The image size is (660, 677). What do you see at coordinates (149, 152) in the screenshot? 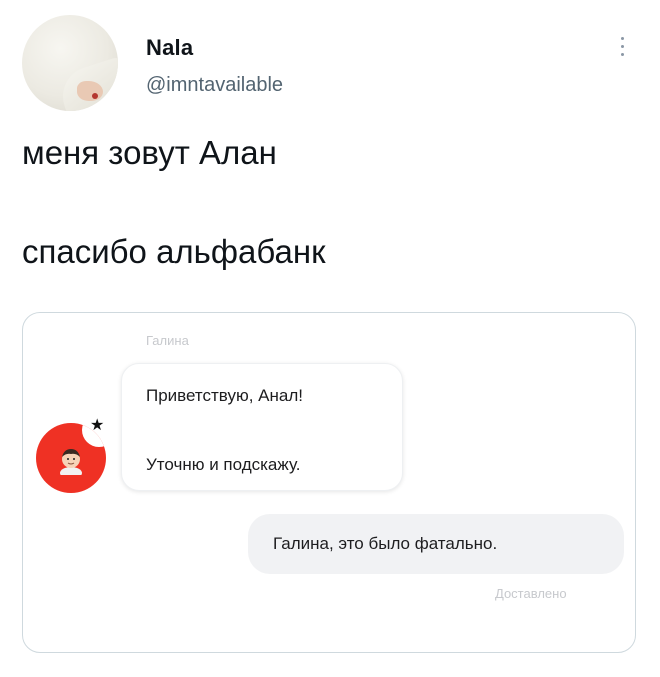
I see `tweet-text-line: меня зовут Алан` at bounding box center [149, 152].